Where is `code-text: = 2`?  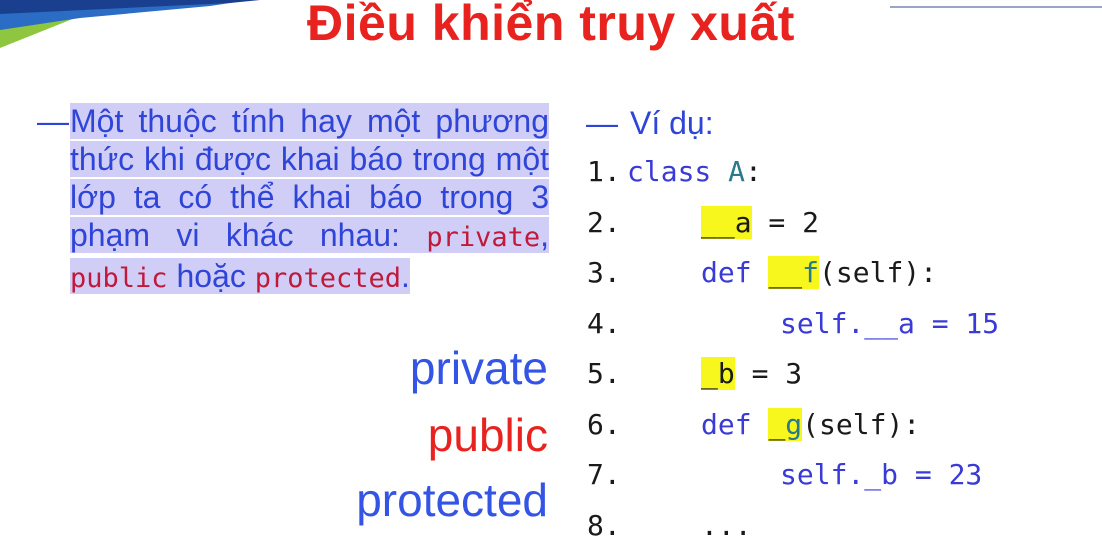
code-text: = 2 is located at coordinates (785, 222).